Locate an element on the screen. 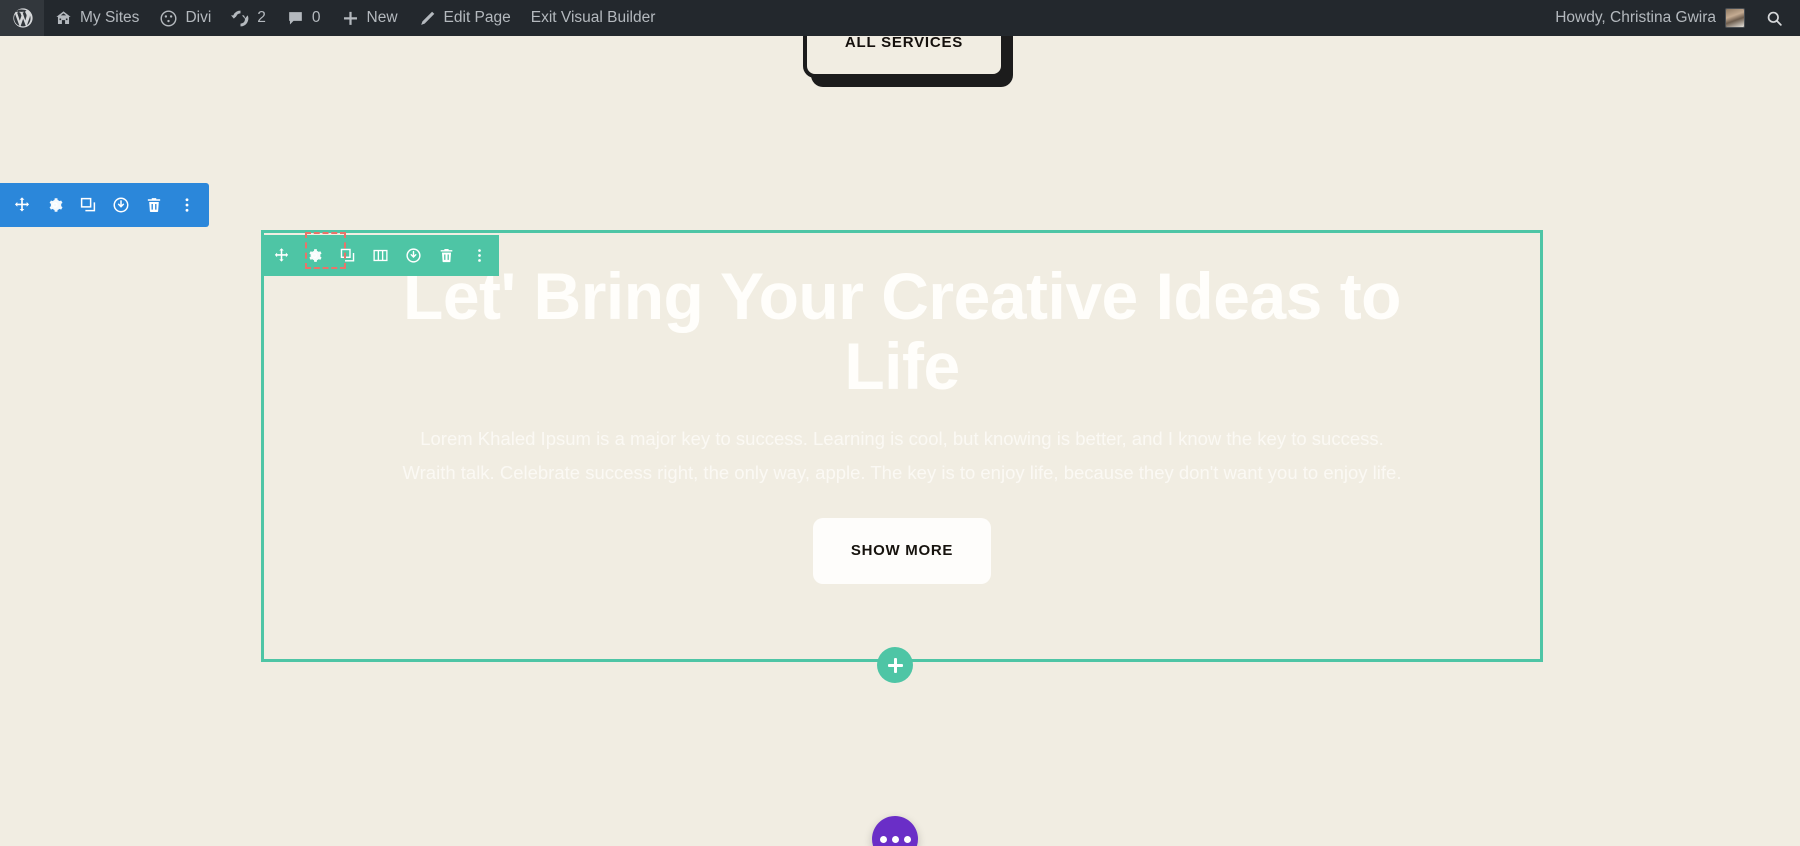 Image resolution: width=1800 pixels, height=846 pixels. admin-bar-label-new: New is located at coordinates (382, 17).